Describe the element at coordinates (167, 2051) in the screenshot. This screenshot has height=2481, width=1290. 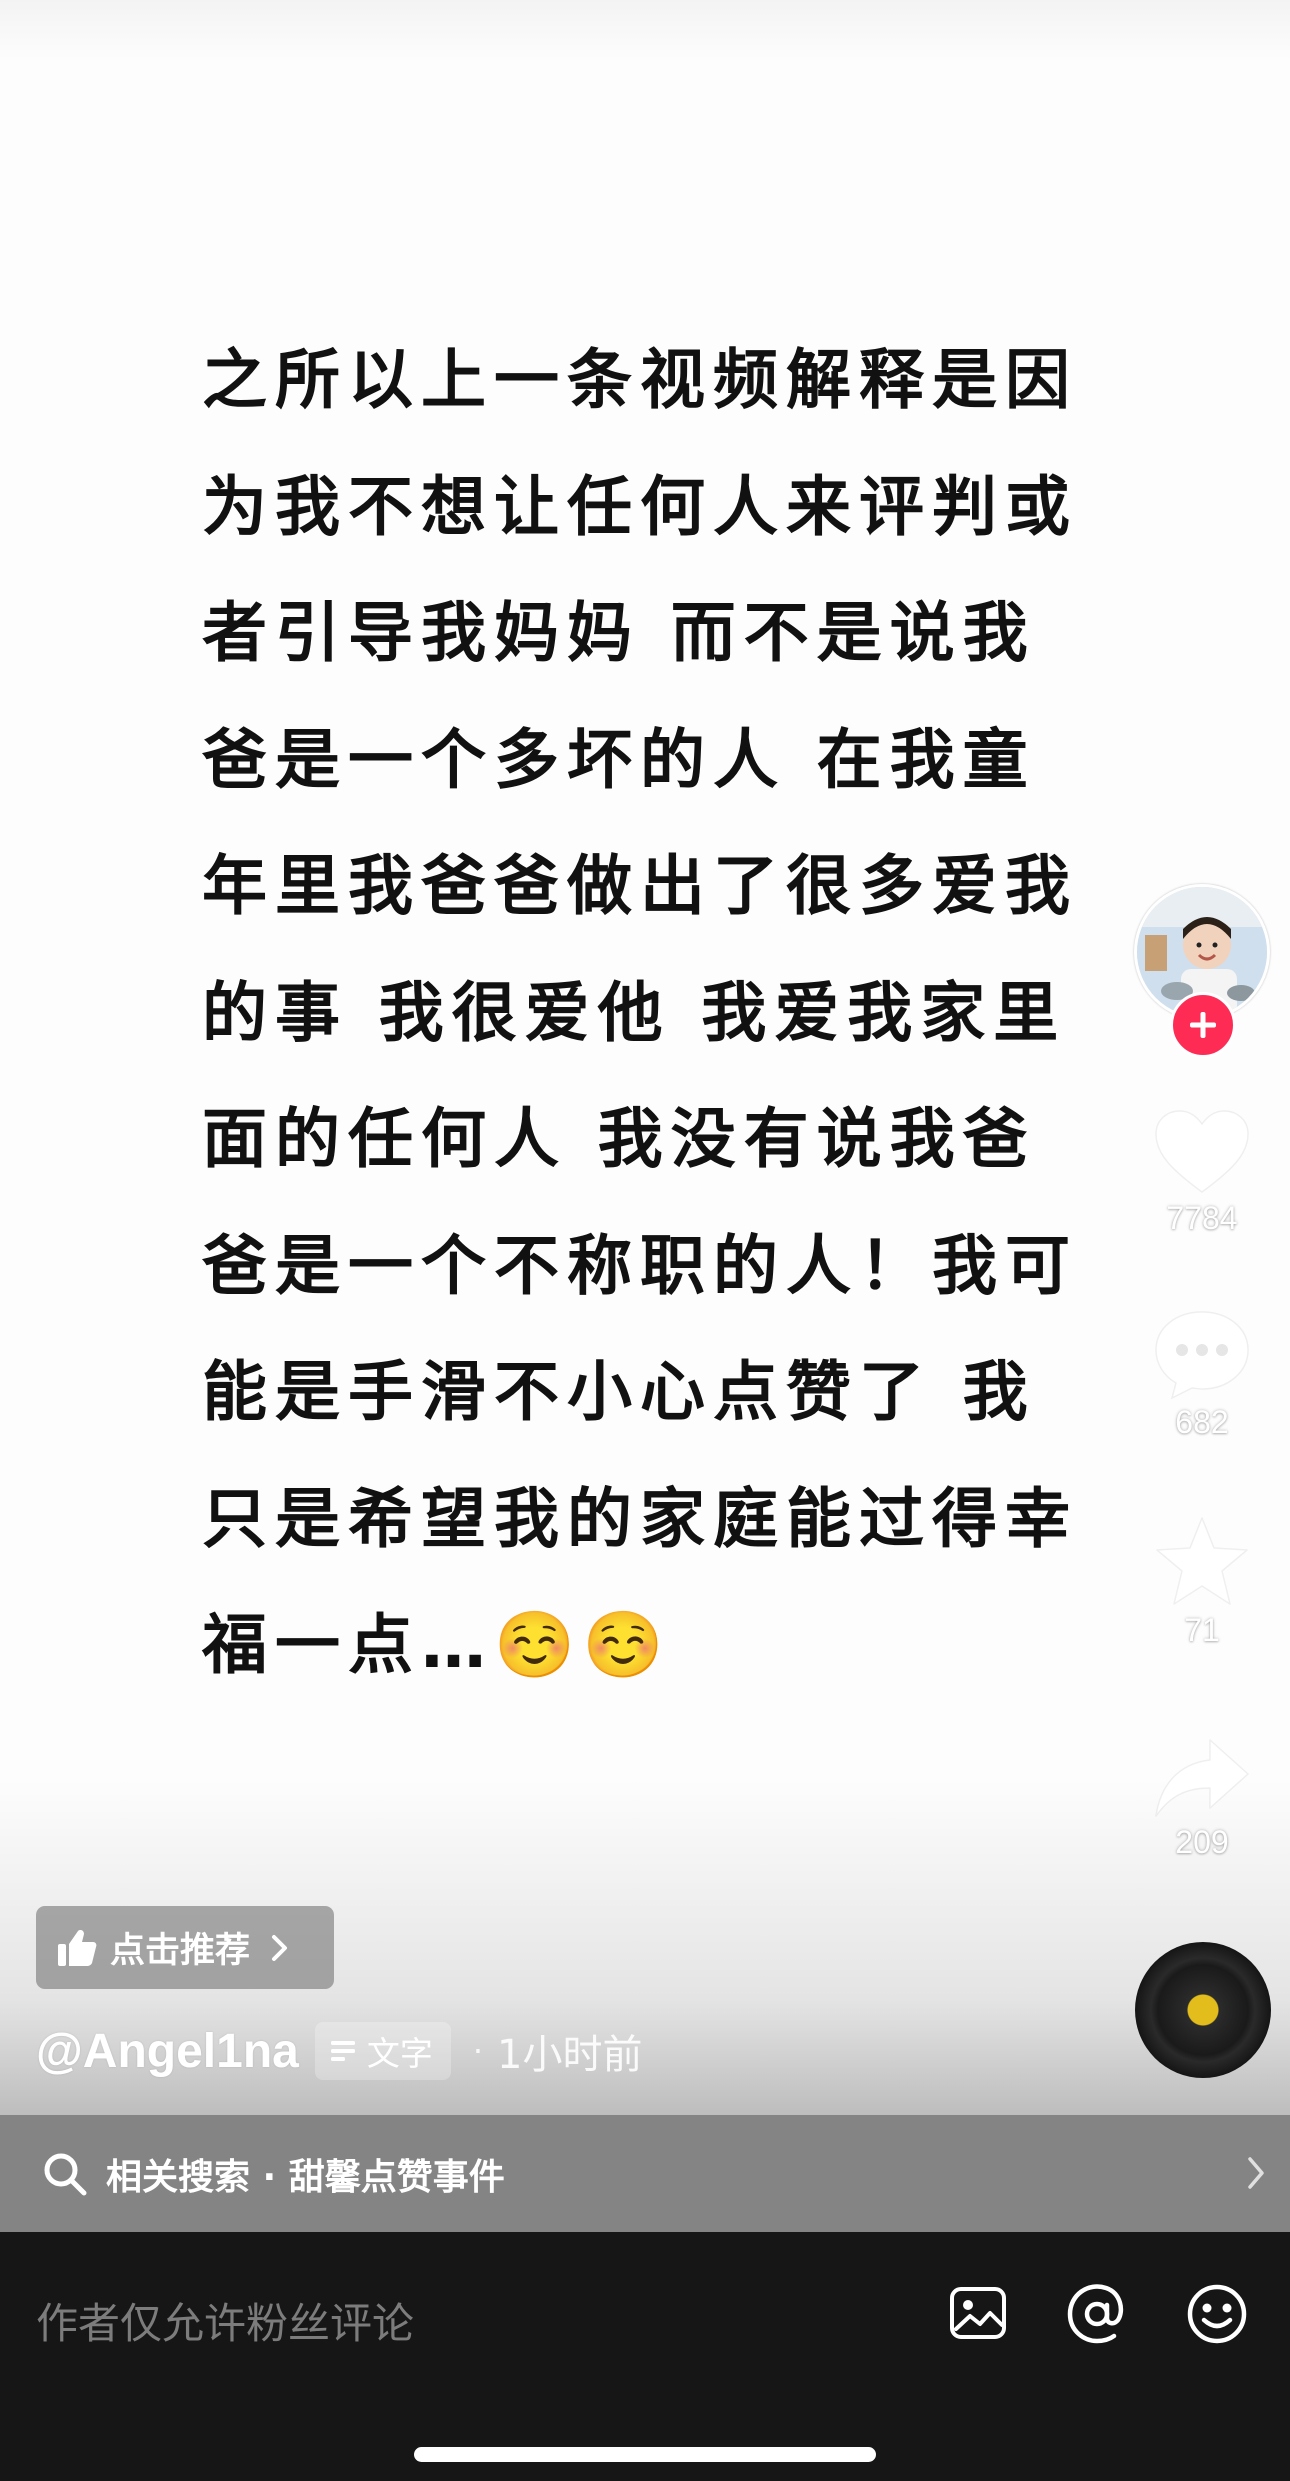
I see `author-handle: @Angel1na` at that location.